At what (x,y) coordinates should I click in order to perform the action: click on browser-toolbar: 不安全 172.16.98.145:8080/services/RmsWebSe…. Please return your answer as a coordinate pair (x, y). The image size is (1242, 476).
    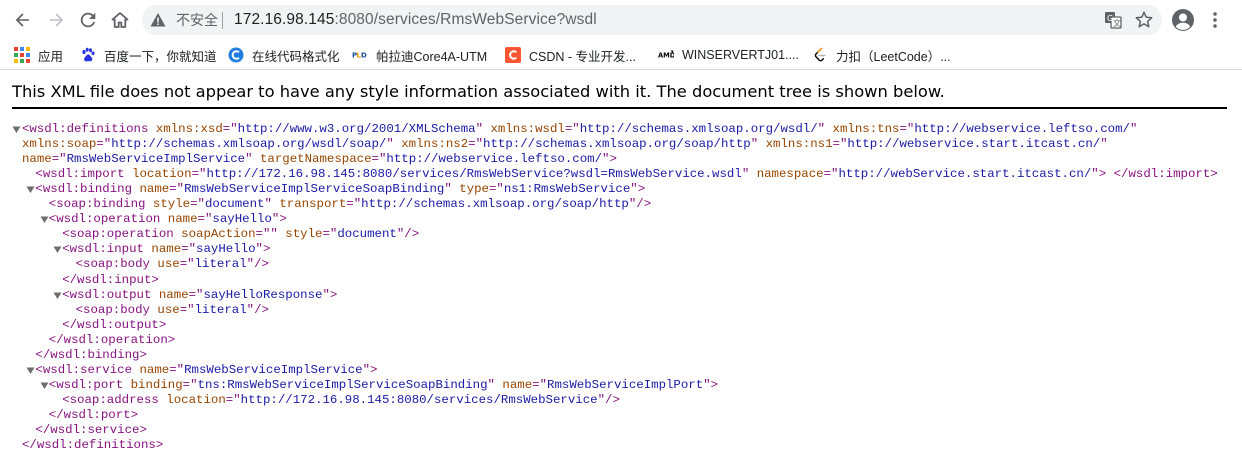
    Looking at the image, I should click on (621, 20).